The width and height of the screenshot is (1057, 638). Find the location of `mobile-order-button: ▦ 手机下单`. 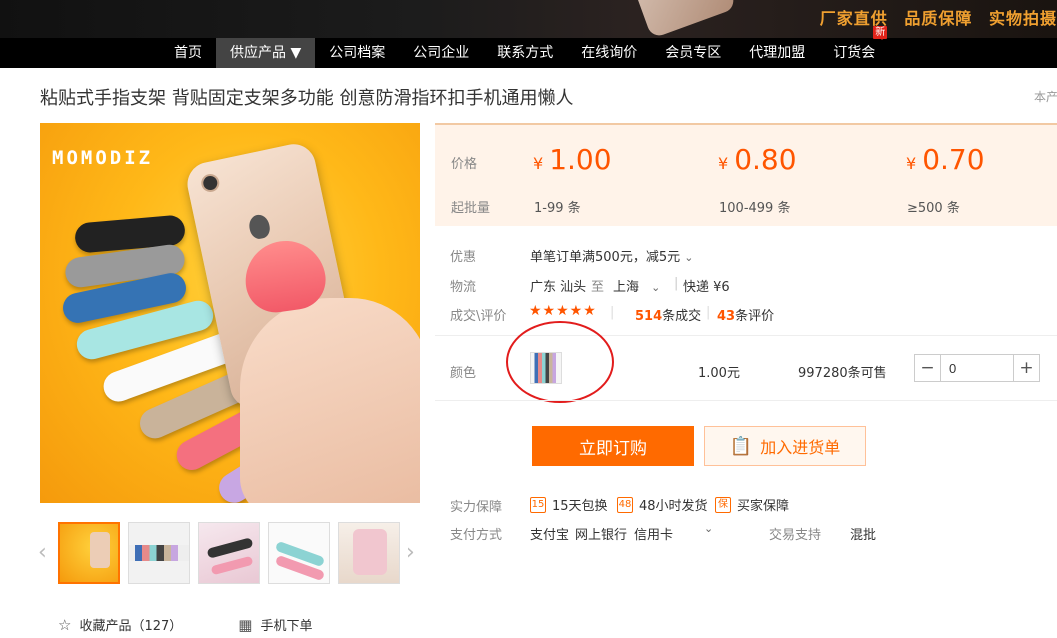

mobile-order-button: ▦ 手机下单 is located at coordinates (275, 625).